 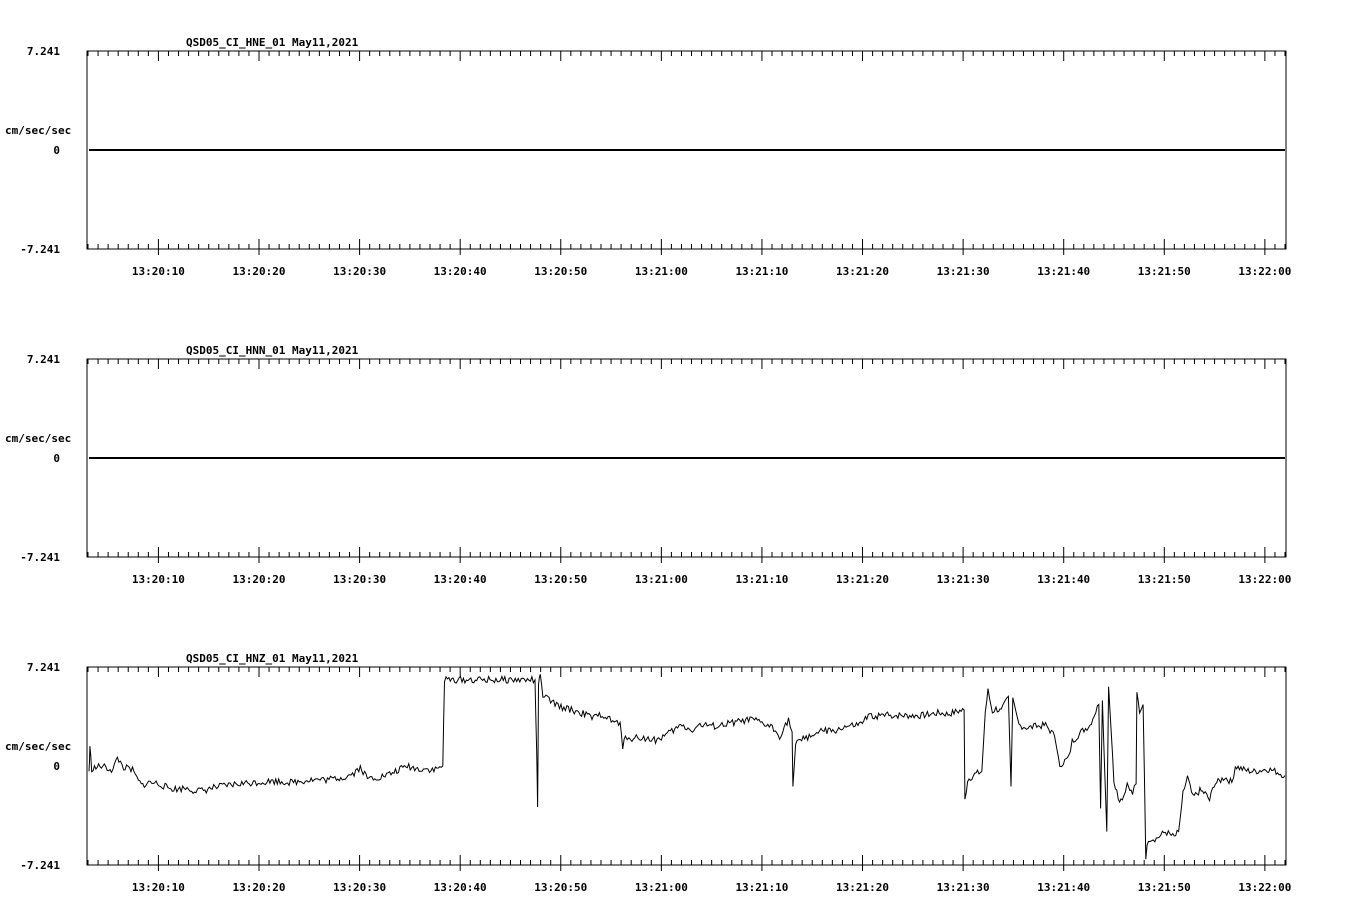 What do you see at coordinates (272, 350) in the screenshot?
I see `chart-title: QSD05_CI_HNN_01 May11,2021` at bounding box center [272, 350].